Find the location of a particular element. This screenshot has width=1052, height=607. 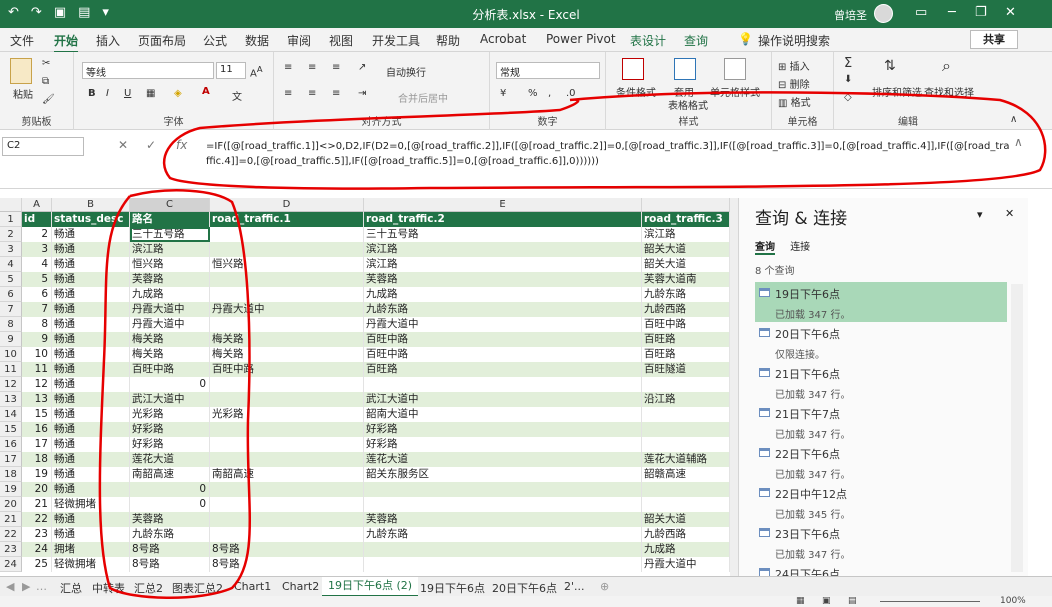

road-name-cell: 百旺中路 is located at coordinates (170, 369).